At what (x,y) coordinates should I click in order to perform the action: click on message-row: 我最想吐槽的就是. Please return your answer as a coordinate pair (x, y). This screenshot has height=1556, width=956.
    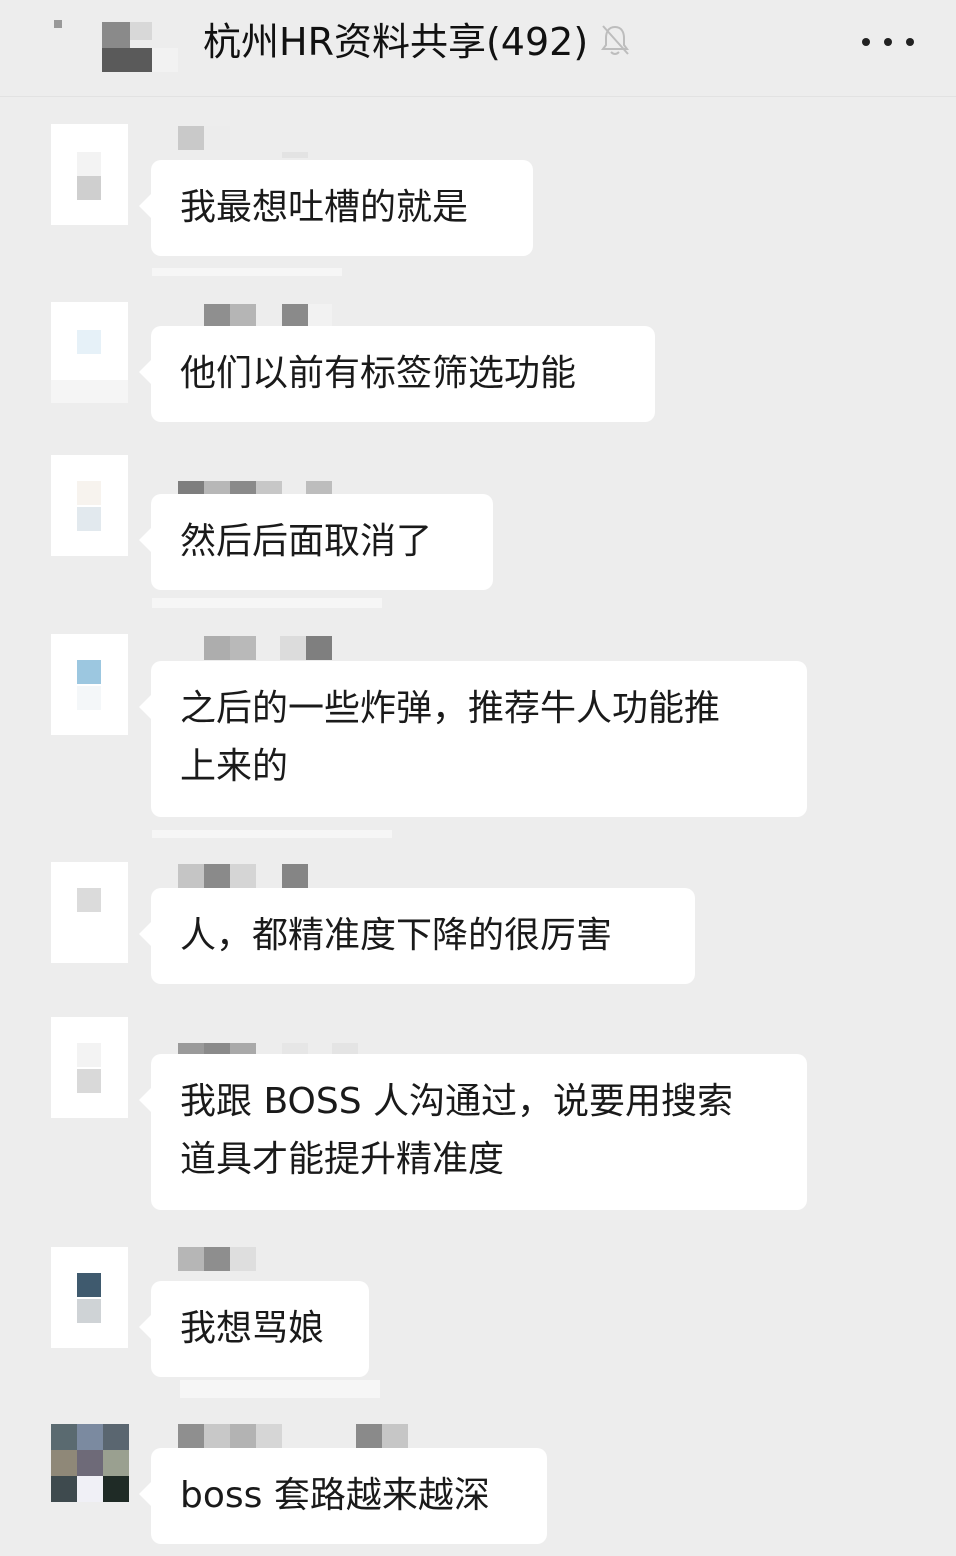
    Looking at the image, I should click on (478, 190).